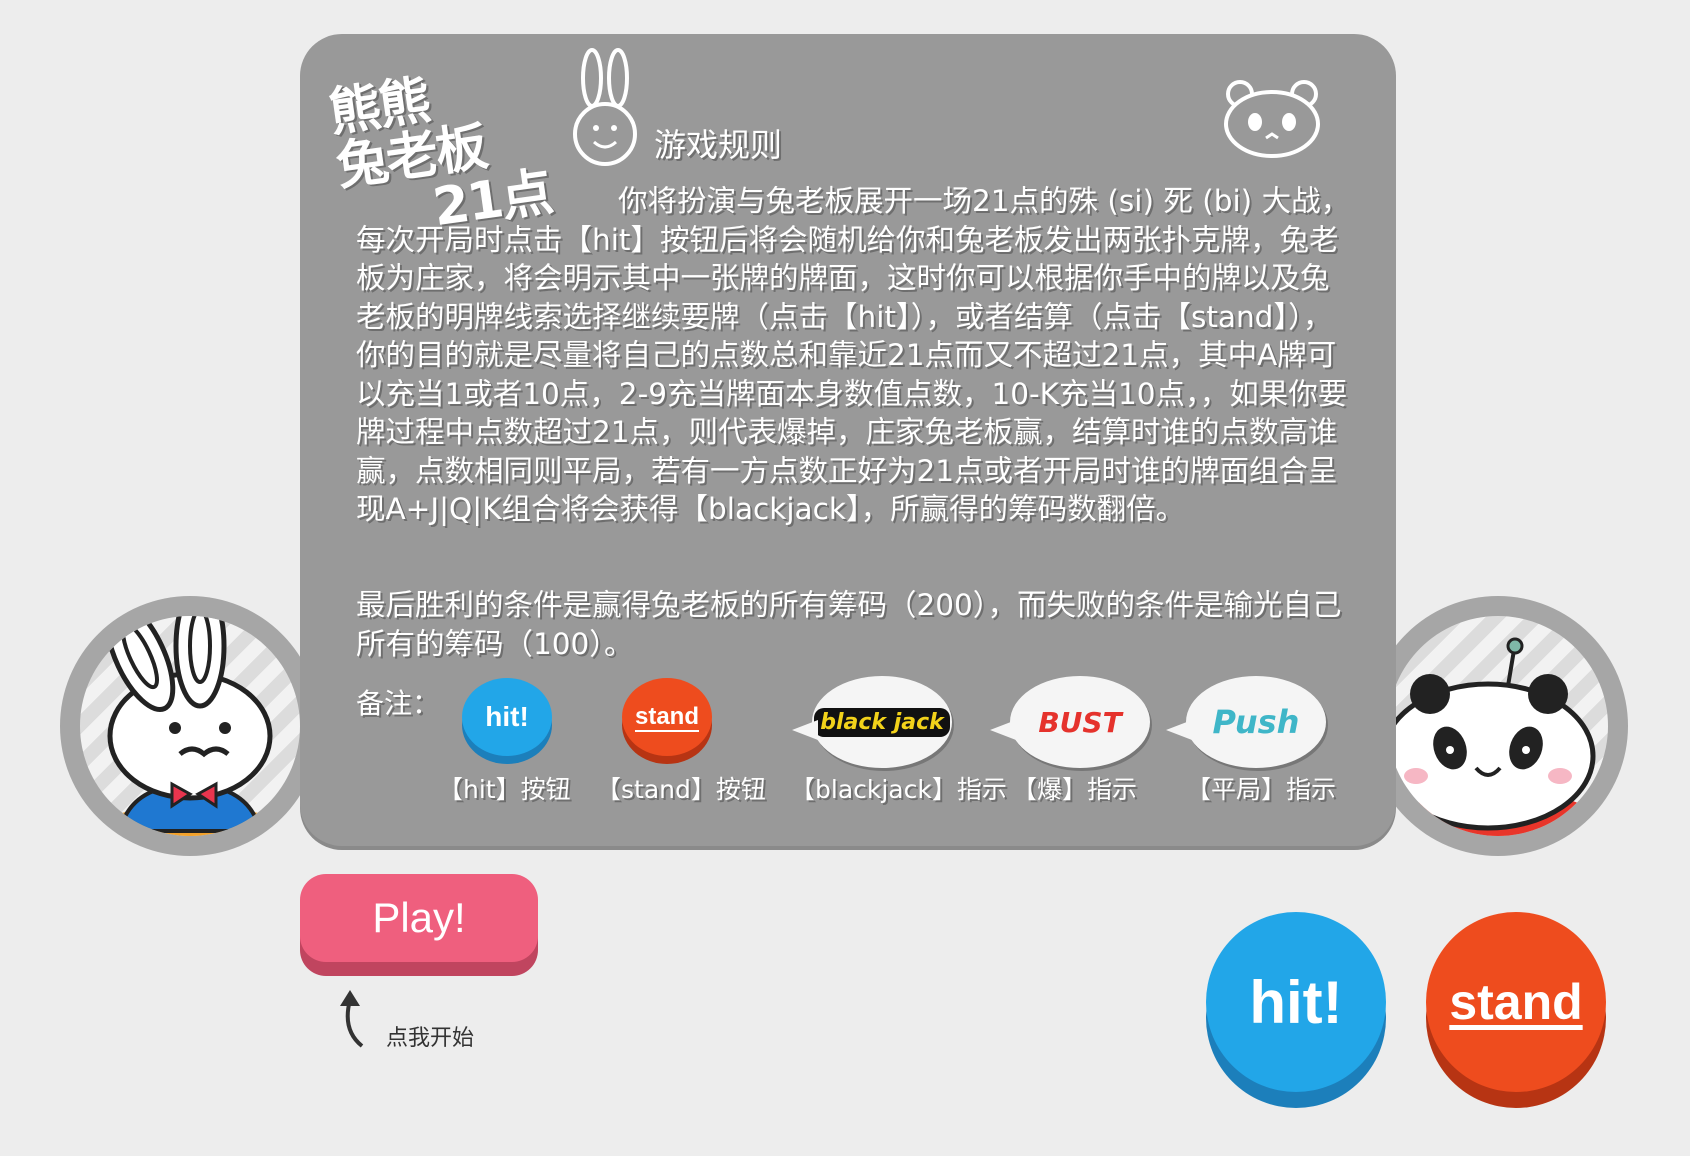 The height and width of the screenshot is (1156, 1690). I want to click on bust-indicator-label: BUST, so click(1080, 722).